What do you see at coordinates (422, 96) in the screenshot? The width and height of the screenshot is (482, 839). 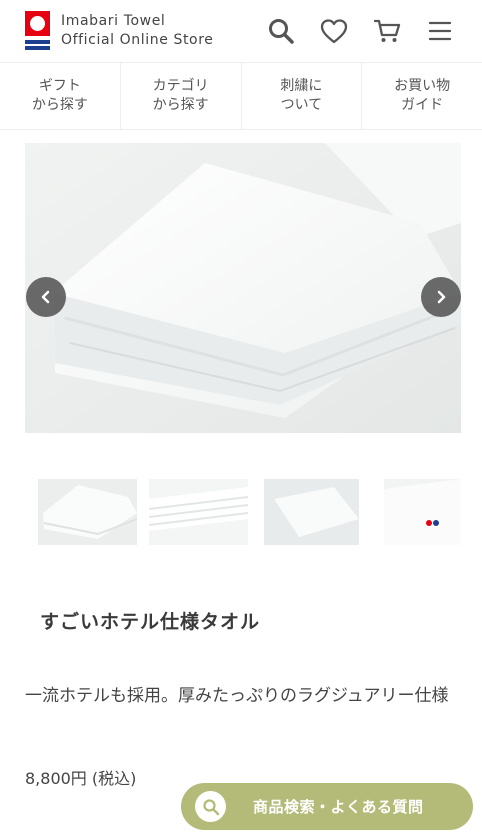 I see `nav-item-shopping-guide: お買い物 ガイド` at bounding box center [422, 96].